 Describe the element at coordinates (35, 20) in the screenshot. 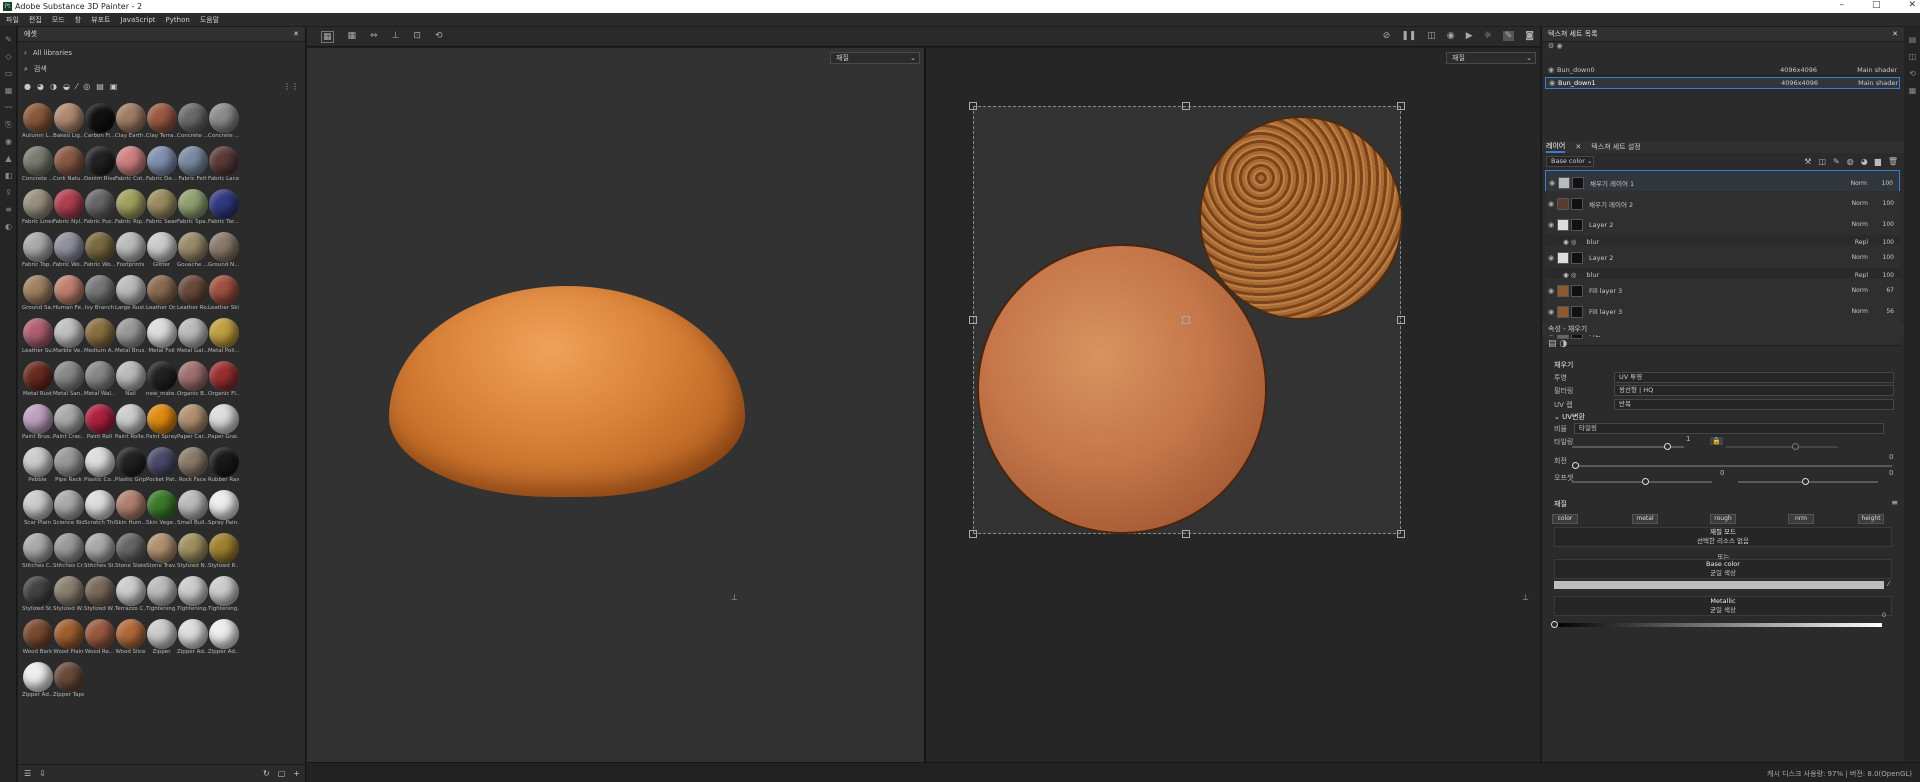

I see `menu-edit: 편집` at that location.